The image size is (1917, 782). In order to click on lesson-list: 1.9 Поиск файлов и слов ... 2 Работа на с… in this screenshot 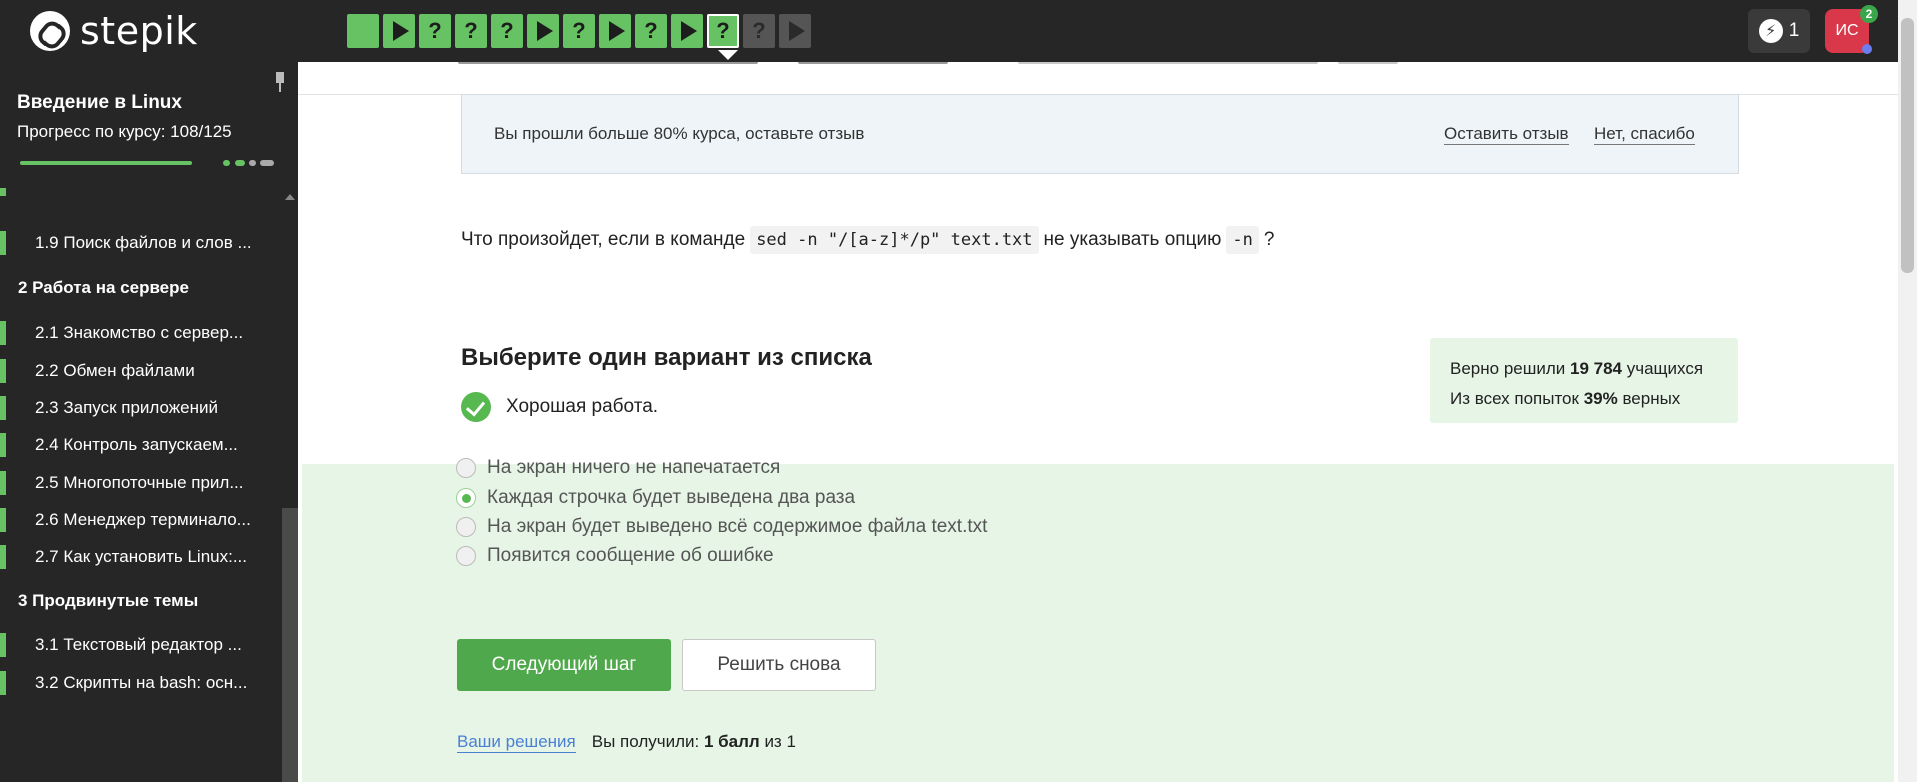, I will do `click(141, 485)`.